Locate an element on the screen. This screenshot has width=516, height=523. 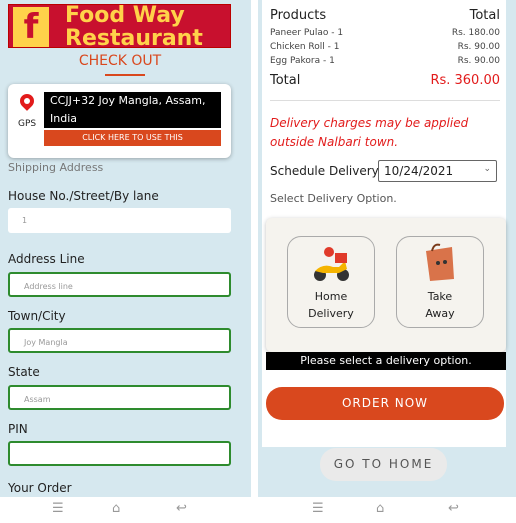
item-name: Chicken Roll - 1 is located at coordinates (305, 47).